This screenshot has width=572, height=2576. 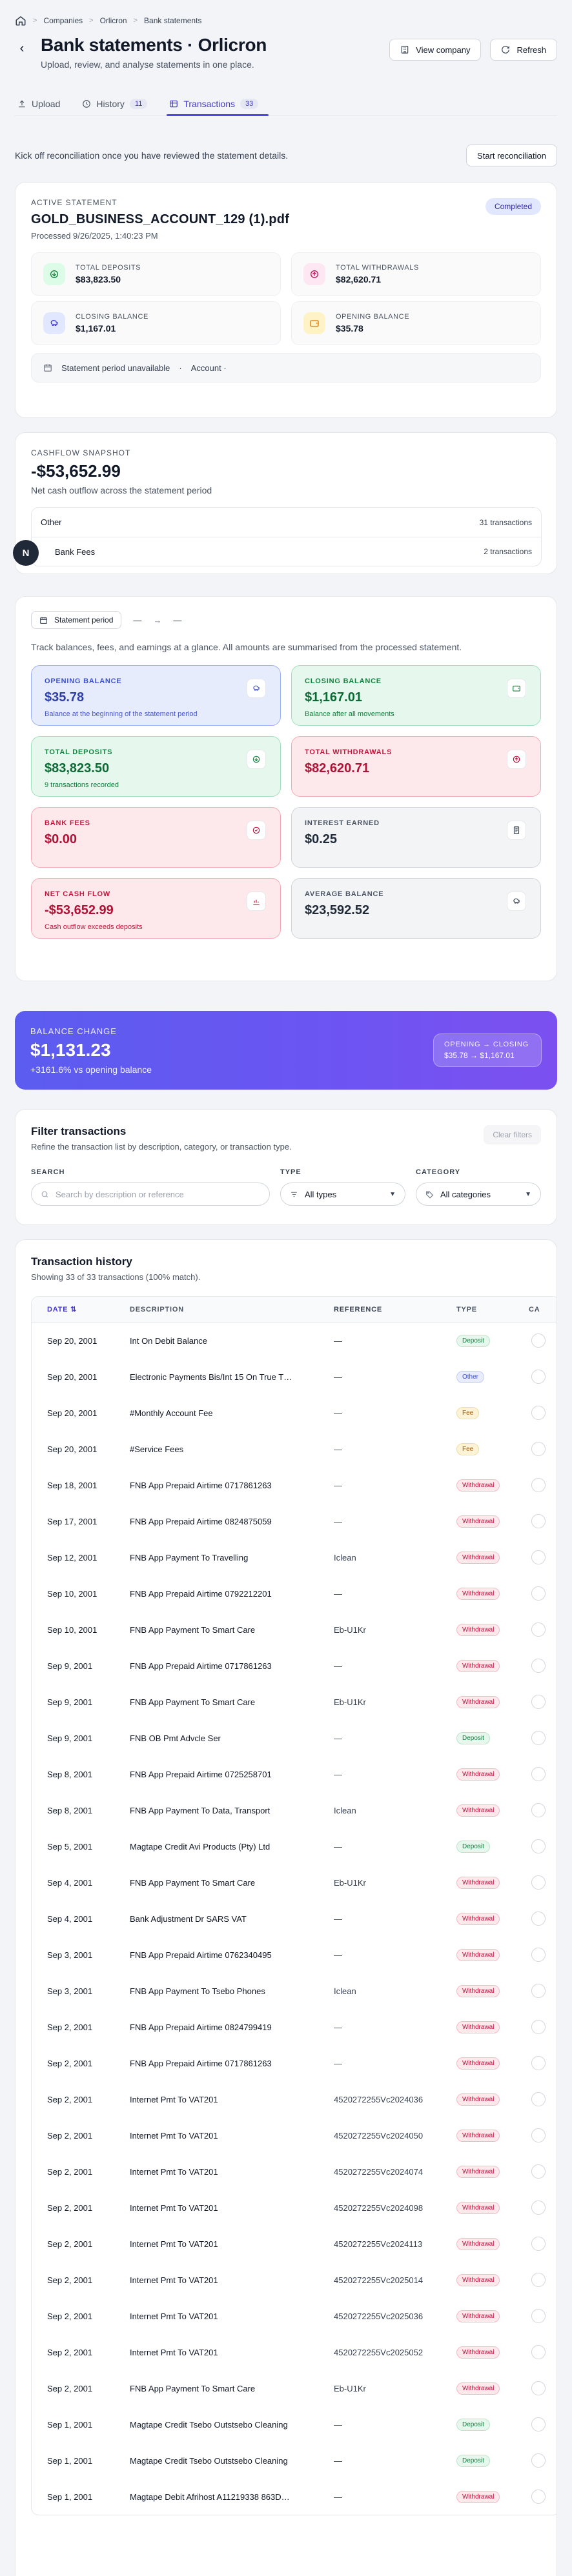 I want to click on back-arrow-icon: ‹, so click(x=22, y=48).